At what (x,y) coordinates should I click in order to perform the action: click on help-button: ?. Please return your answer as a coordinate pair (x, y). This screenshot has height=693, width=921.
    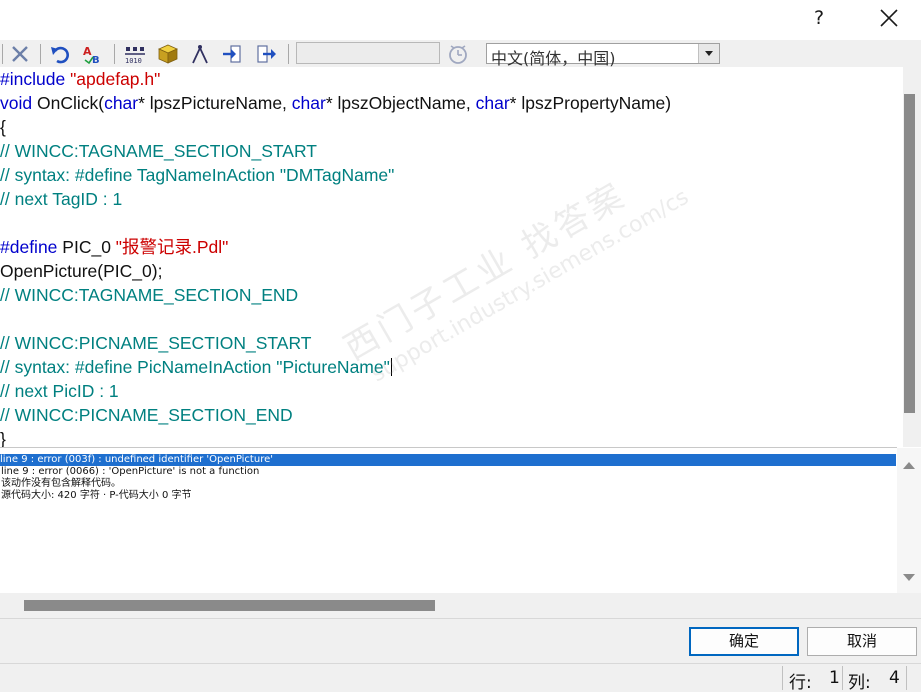
    Looking at the image, I should click on (819, 18).